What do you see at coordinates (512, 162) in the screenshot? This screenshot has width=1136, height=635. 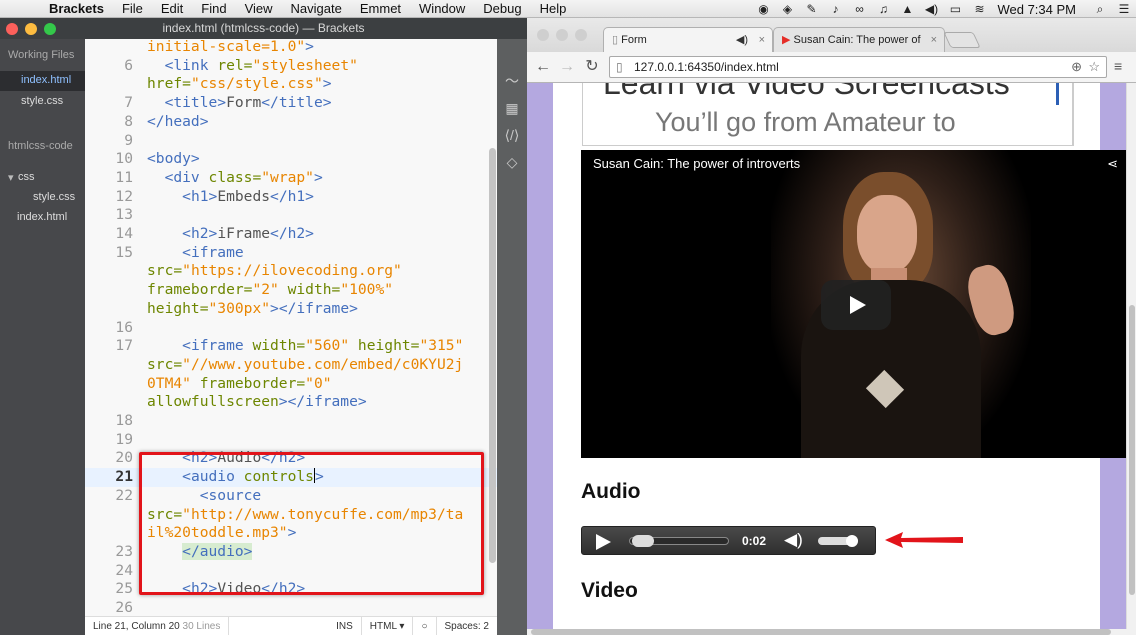 I see `layers-icon: ◇` at bounding box center [512, 162].